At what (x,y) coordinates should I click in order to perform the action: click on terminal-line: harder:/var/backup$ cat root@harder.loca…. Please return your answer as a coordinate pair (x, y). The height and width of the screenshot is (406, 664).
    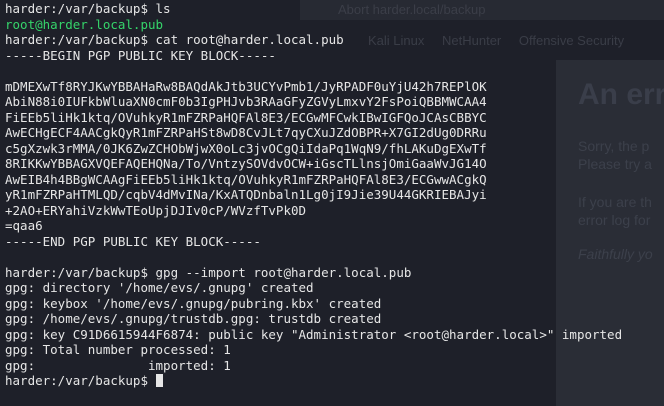
    Looking at the image, I should click on (174, 39).